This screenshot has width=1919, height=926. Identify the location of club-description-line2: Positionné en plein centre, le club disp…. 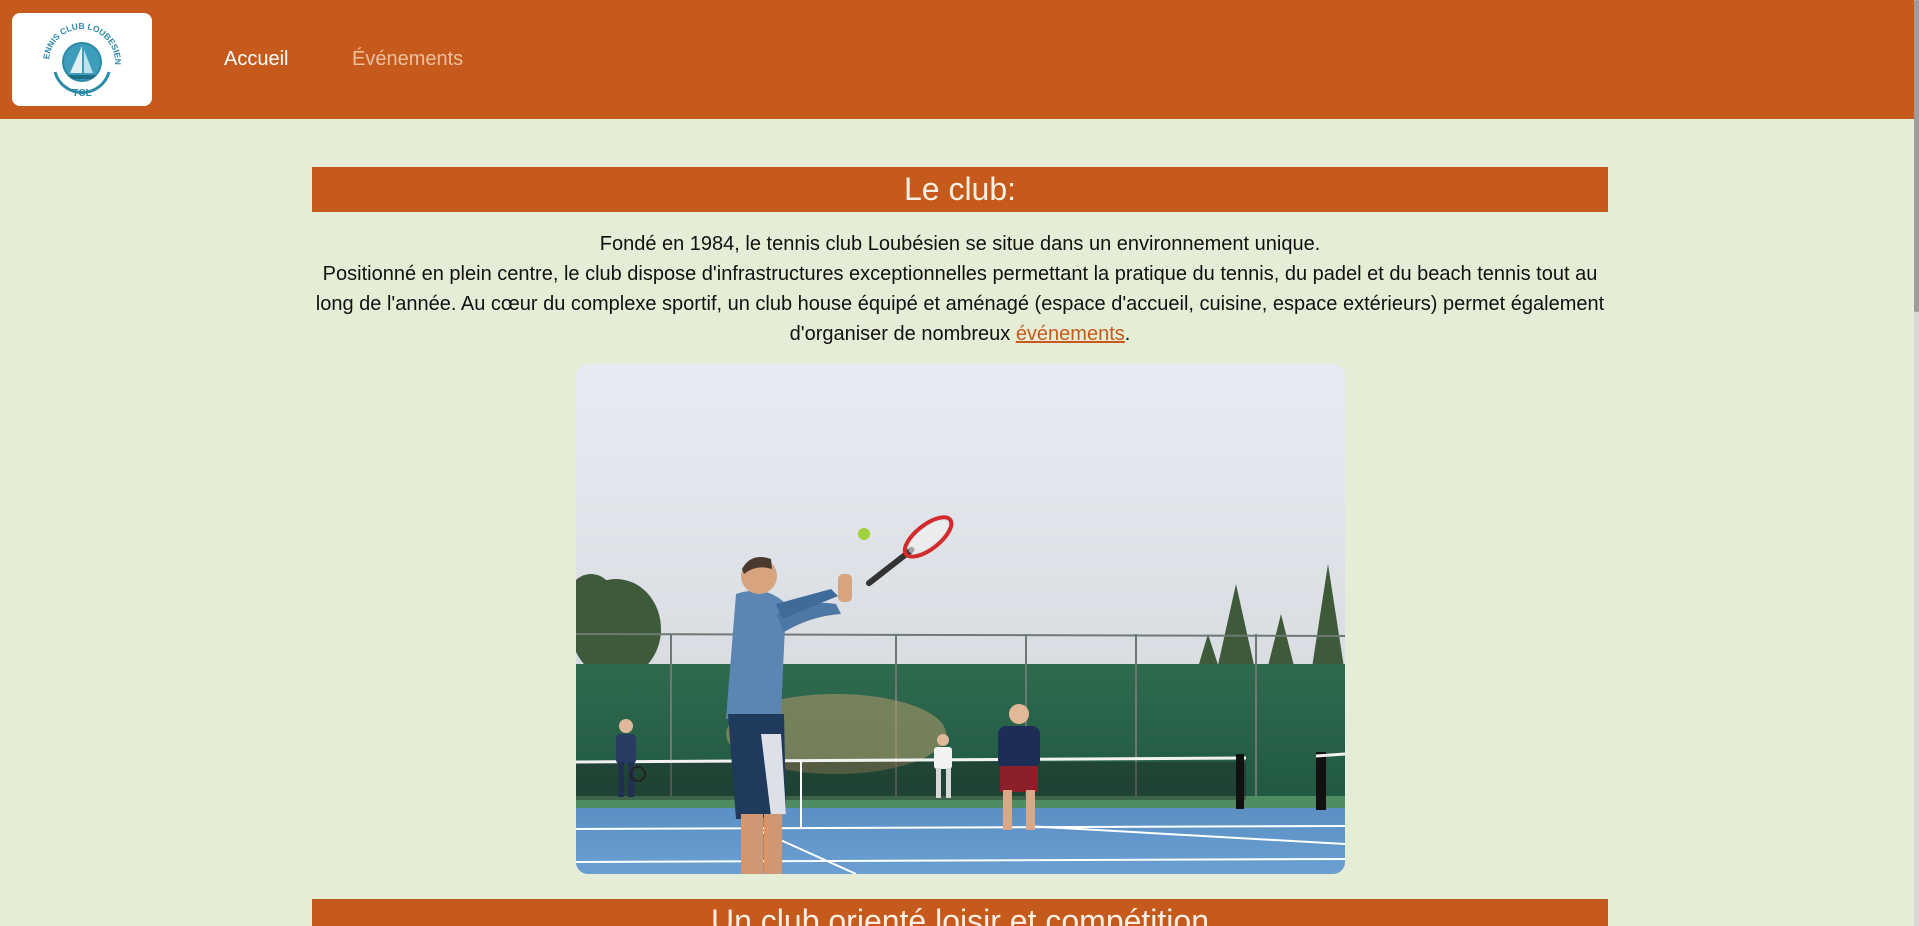
(960, 304).